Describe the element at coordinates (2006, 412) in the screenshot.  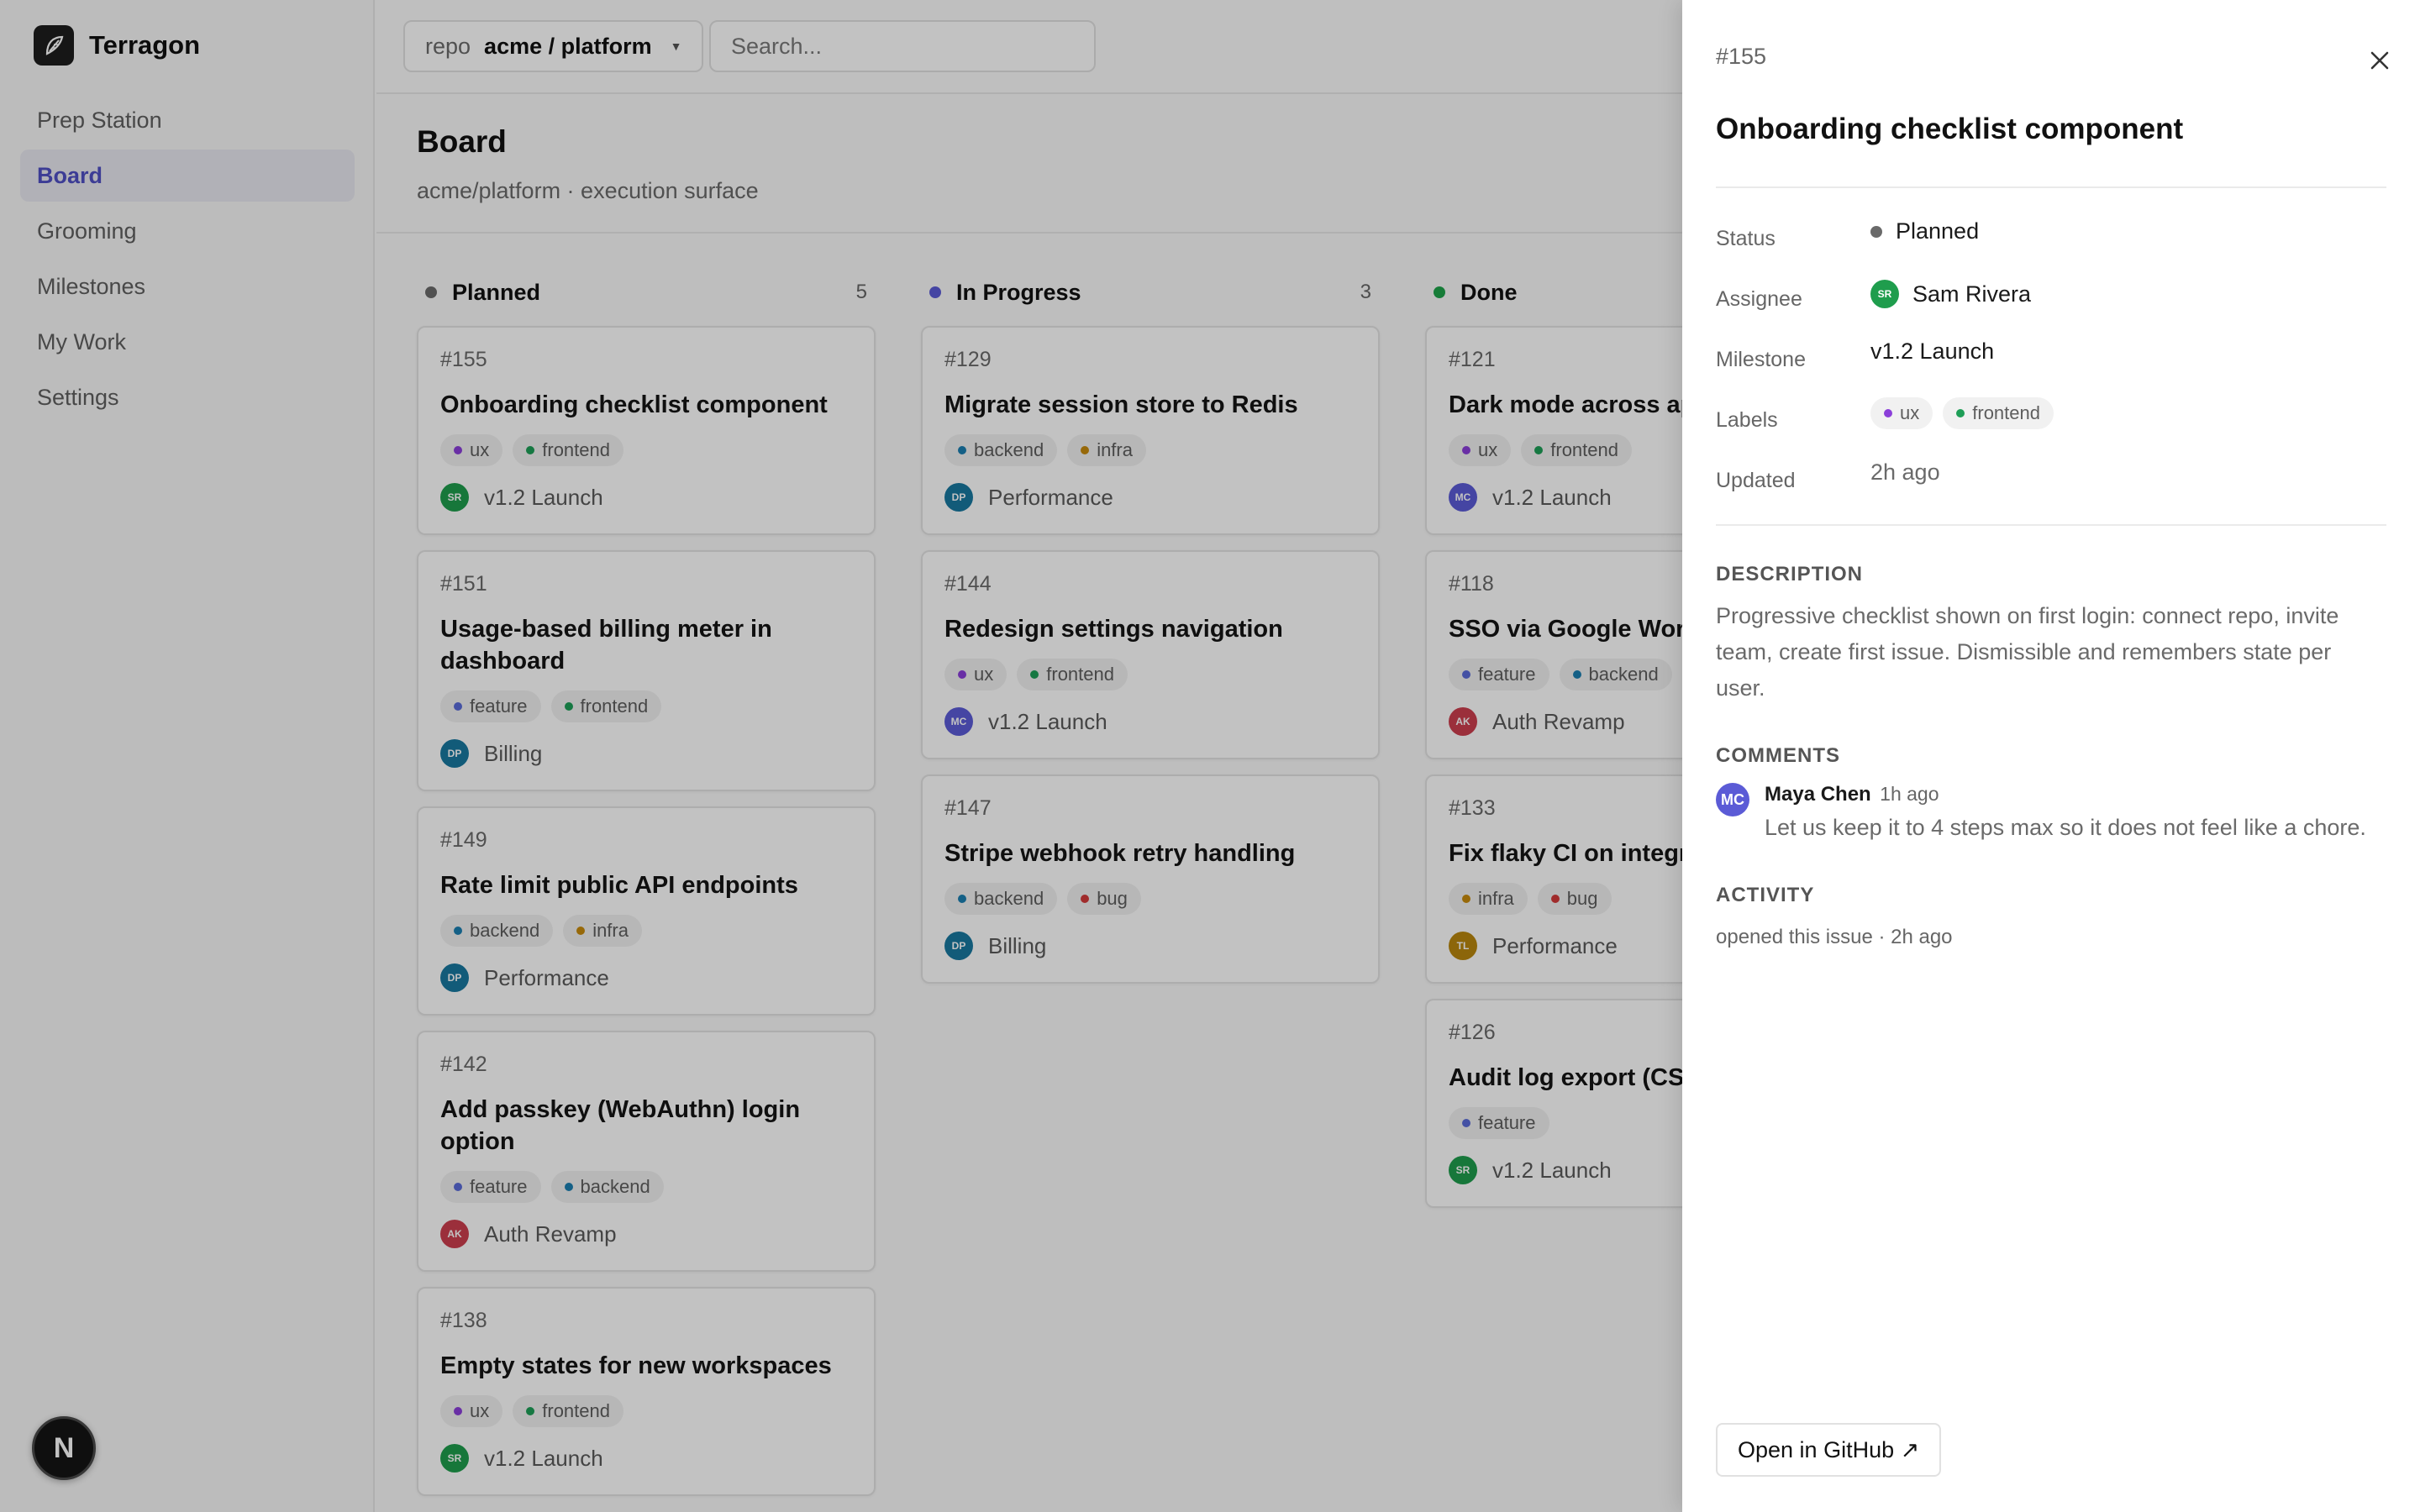
I see `label-text: frontend` at that location.